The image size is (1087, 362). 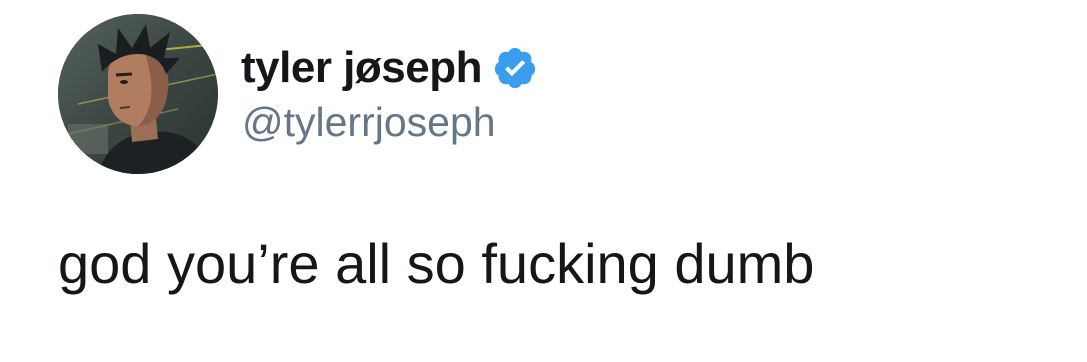 What do you see at coordinates (515, 68) in the screenshot?
I see `verified-badge-icon` at bounding box center [515, 68].